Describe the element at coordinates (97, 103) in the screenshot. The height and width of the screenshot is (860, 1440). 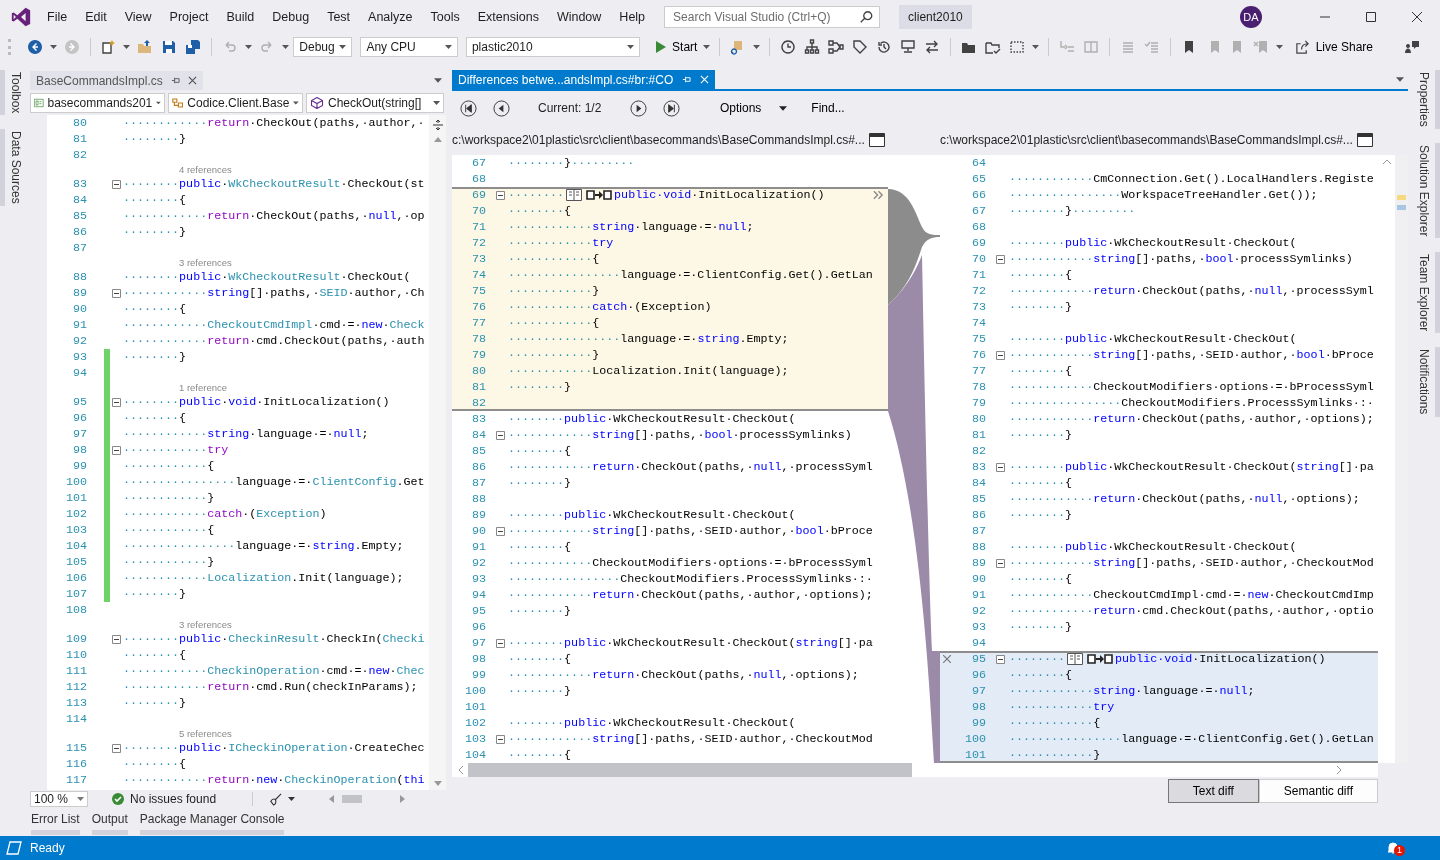
I see `navigation-dropdown: basecommands201` at that location.